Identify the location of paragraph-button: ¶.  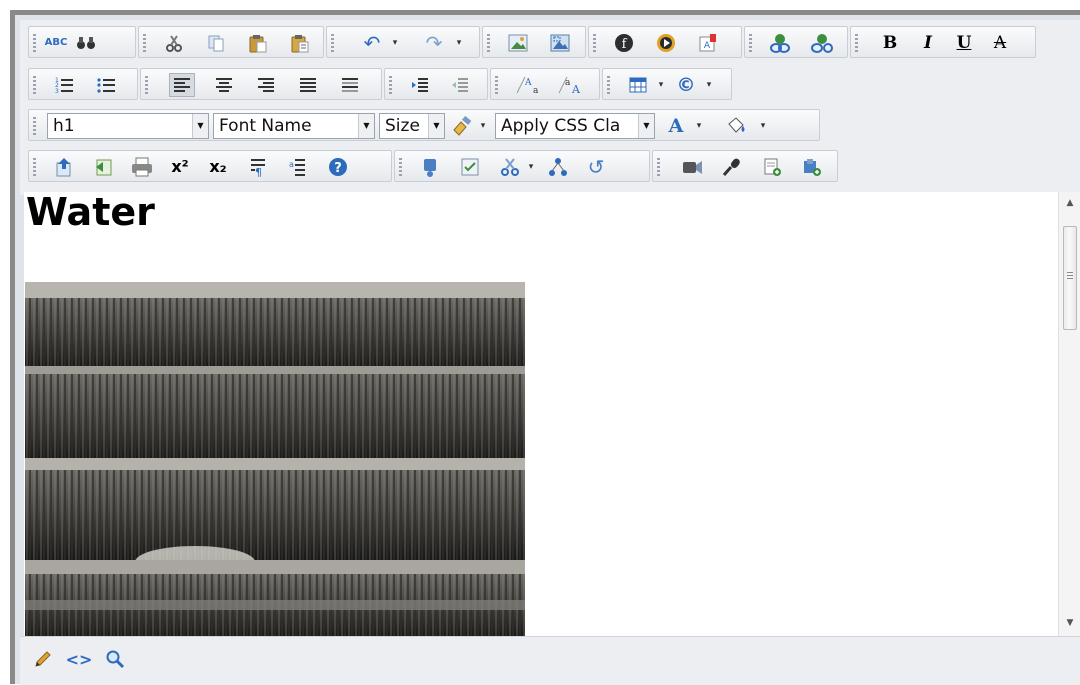
(258, 167).